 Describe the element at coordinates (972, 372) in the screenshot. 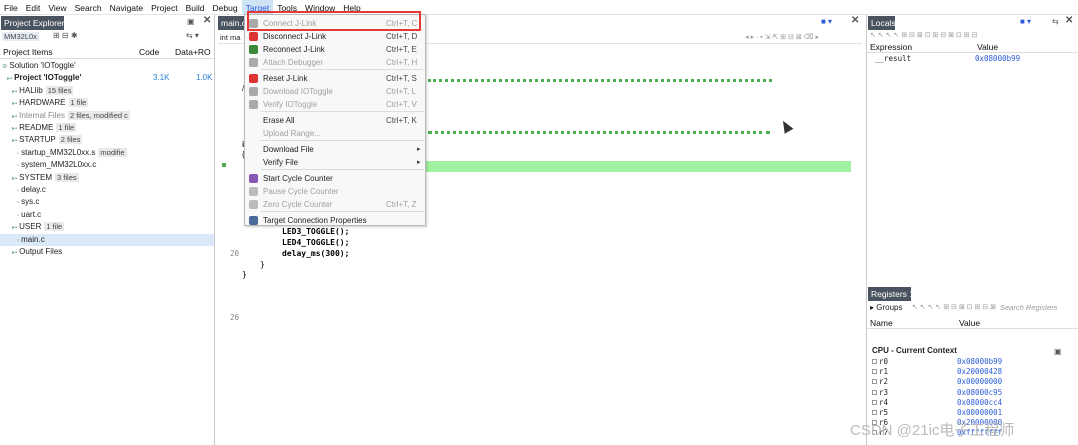

I see `register-row: r1 0x20000428` at that location.